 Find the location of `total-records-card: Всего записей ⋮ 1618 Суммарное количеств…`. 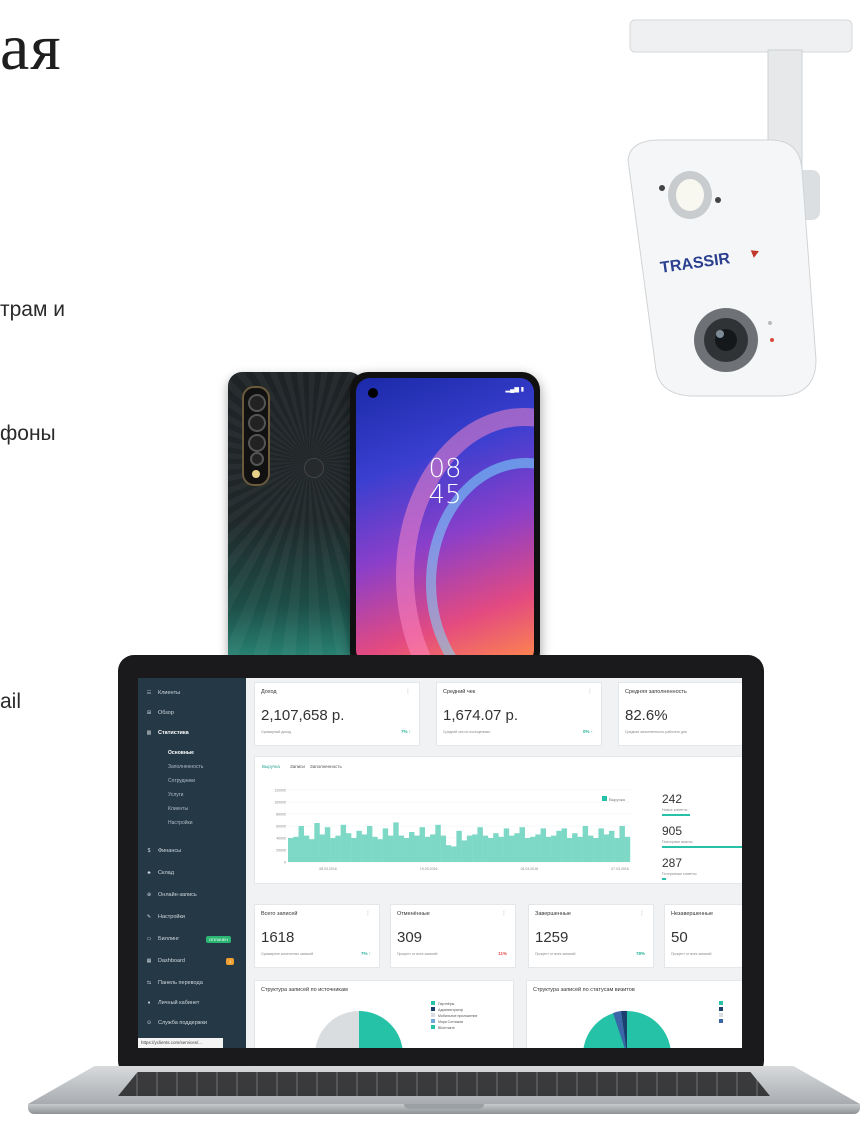

total-records-card: Всего записей ⋮ 1618 Суммарное количеств… is located at coordinates (317, 936).